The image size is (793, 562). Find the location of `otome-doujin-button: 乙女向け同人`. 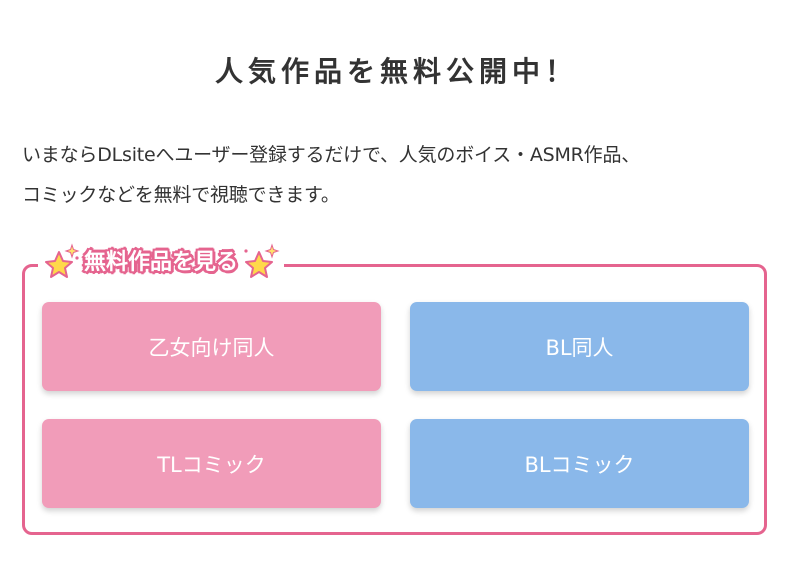

otome-doujin-button: 乙女向け同人 is located at coordinates (211, 346).